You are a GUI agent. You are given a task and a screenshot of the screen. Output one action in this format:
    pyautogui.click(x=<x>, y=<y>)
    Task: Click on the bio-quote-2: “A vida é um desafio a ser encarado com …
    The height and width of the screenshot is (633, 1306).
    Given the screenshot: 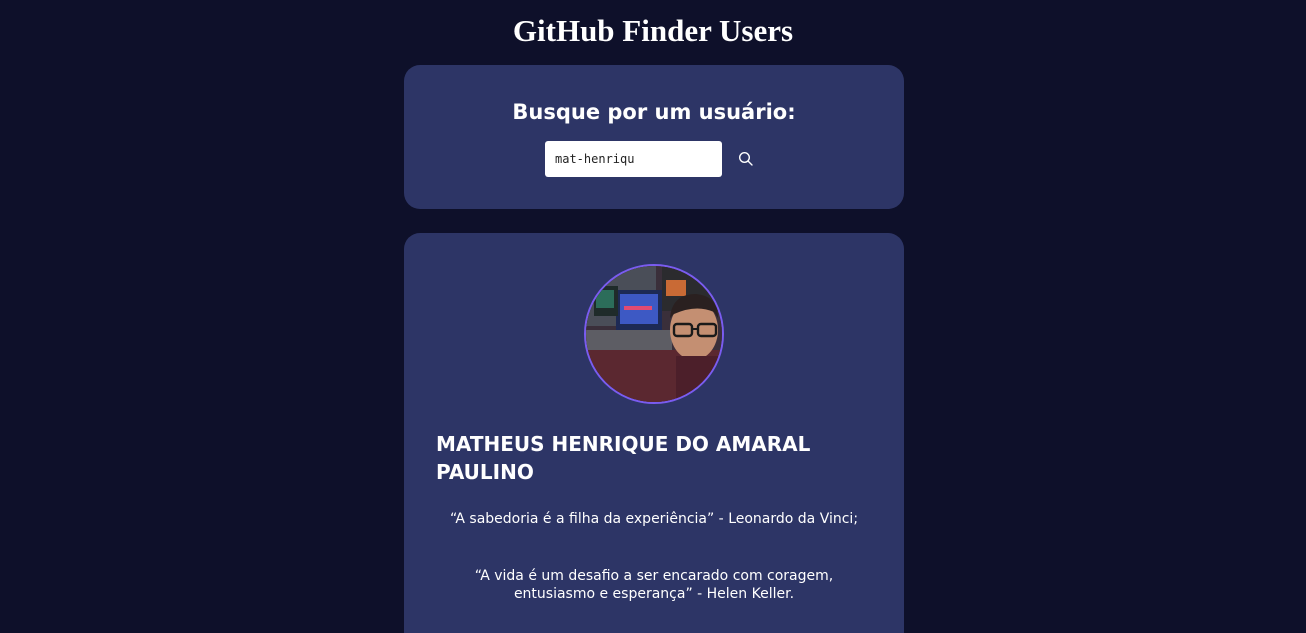 What is the action you would take?
    pyautogui.click(x=654, y=585)
    